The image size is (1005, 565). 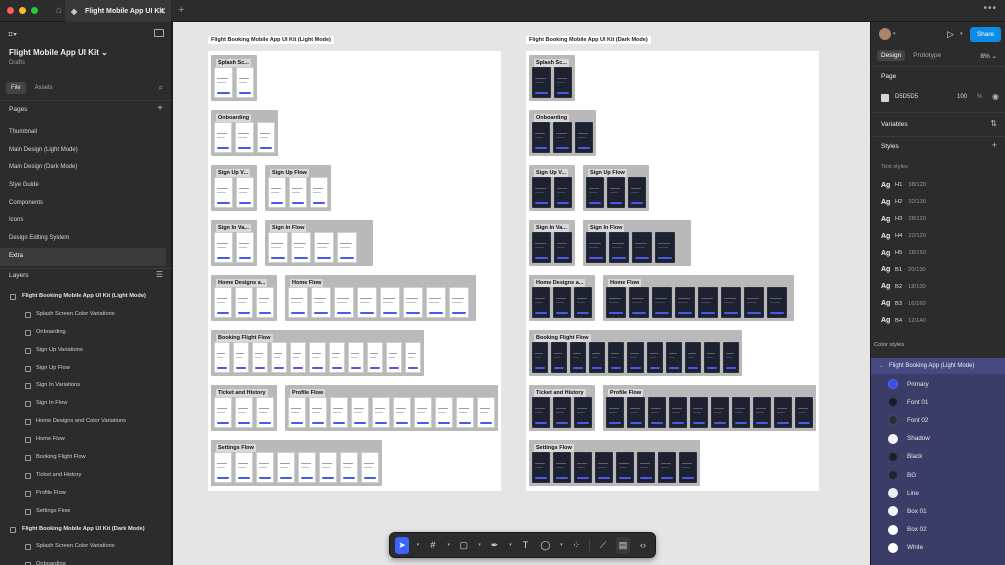 What do you see at coordinates (234, 118) in the screenshot?
I see `section-title: Onboarding` at bounding box center [234, 118].